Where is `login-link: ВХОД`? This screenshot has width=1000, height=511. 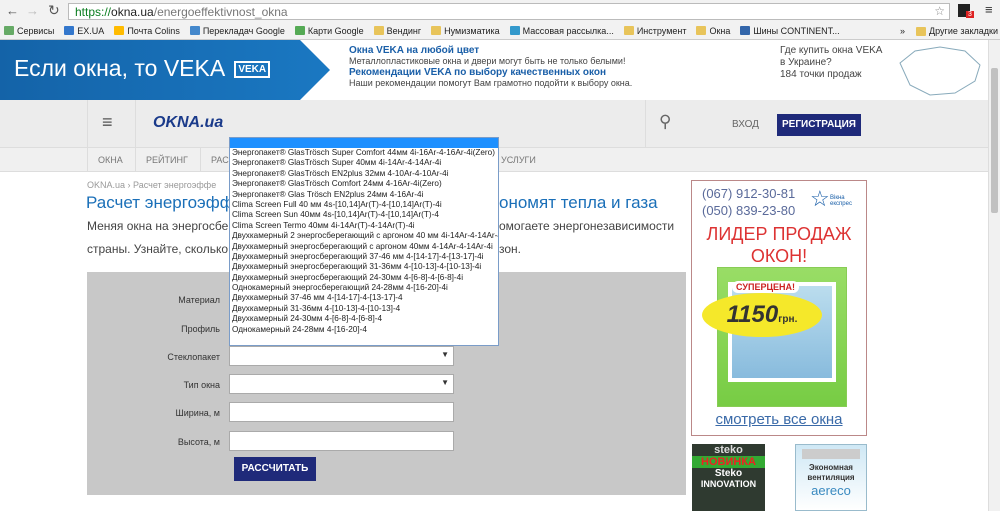
login-link: ВХОД is located at coordinates (745, 124).